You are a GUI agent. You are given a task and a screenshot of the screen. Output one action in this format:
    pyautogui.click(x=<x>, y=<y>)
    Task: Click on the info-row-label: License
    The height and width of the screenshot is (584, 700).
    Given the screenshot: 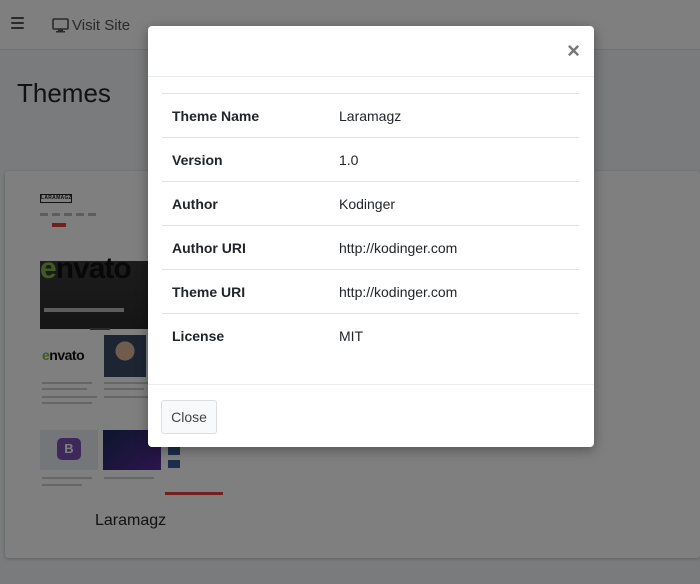 What is the action you would take?
    pyautogui.click(x=198, y=335)
    